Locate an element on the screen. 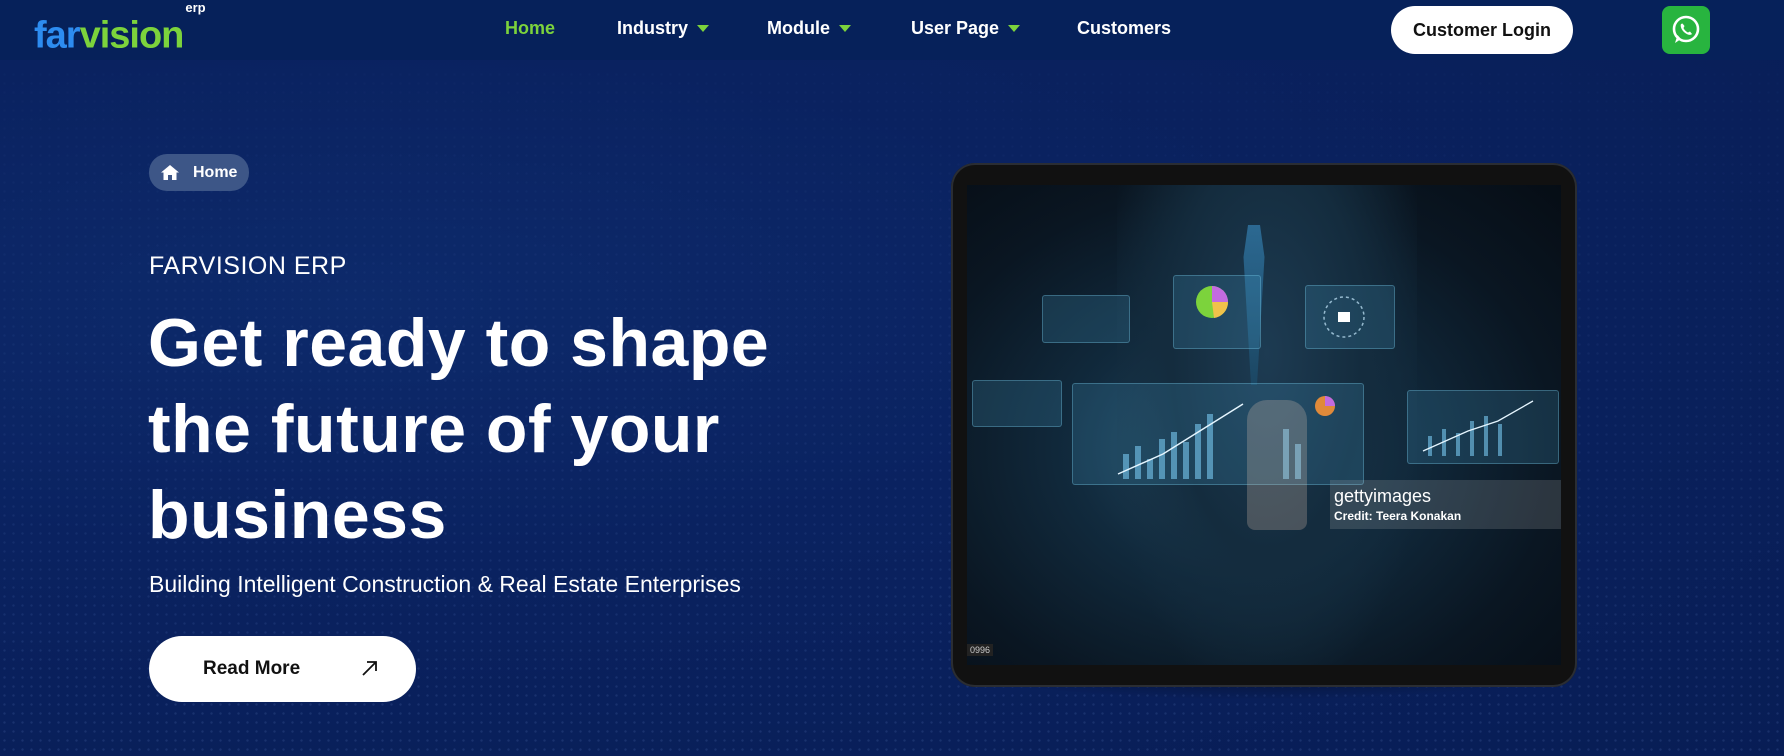 This screenshot has height=756, width=1784. whatsapp-icon is located at coordinates (1686, 29).